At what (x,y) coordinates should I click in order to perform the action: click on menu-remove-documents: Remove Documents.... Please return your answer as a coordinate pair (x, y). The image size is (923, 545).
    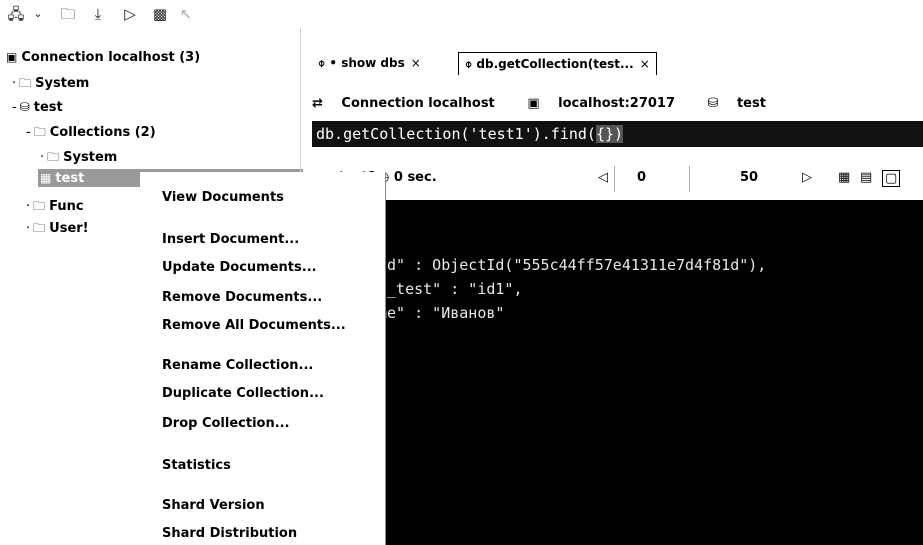
    Looking at the image, I should click on (242, 297).